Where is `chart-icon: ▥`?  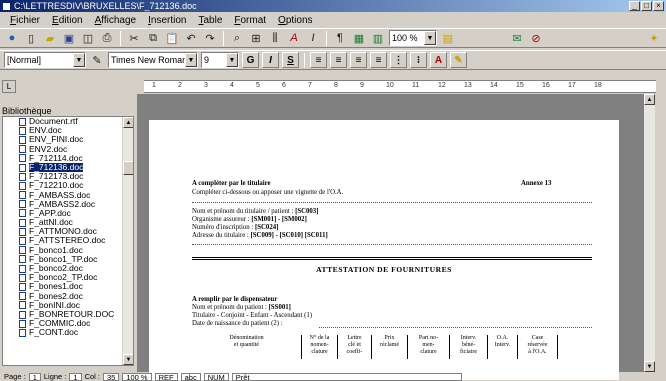
chart-icon: ▥ is located at coordinates (378, 38).